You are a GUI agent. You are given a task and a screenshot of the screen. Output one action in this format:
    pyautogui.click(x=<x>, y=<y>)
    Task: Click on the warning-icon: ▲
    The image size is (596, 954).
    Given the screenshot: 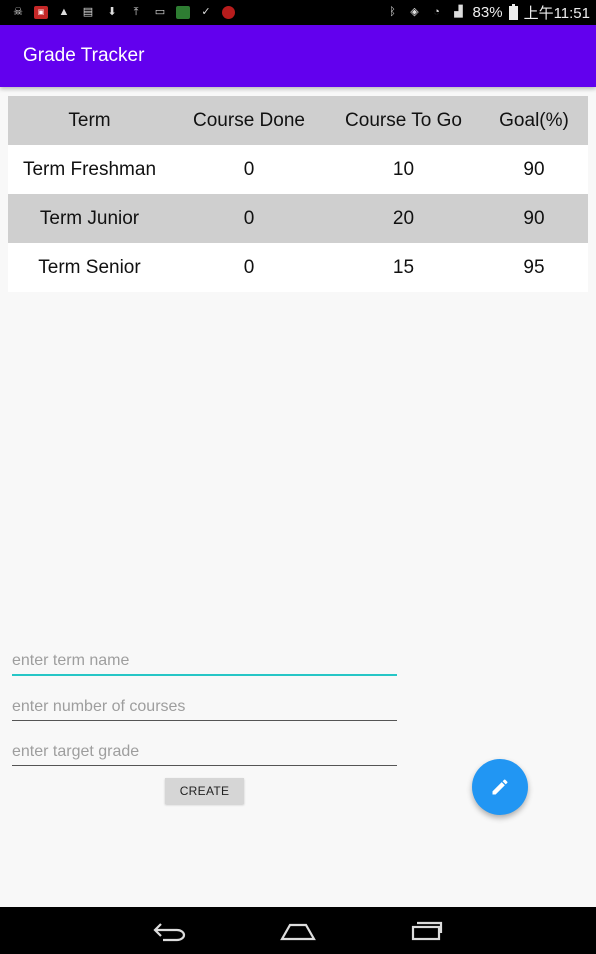 What is the action you would take?
    pyautogui.click(x=64, y=12)
    